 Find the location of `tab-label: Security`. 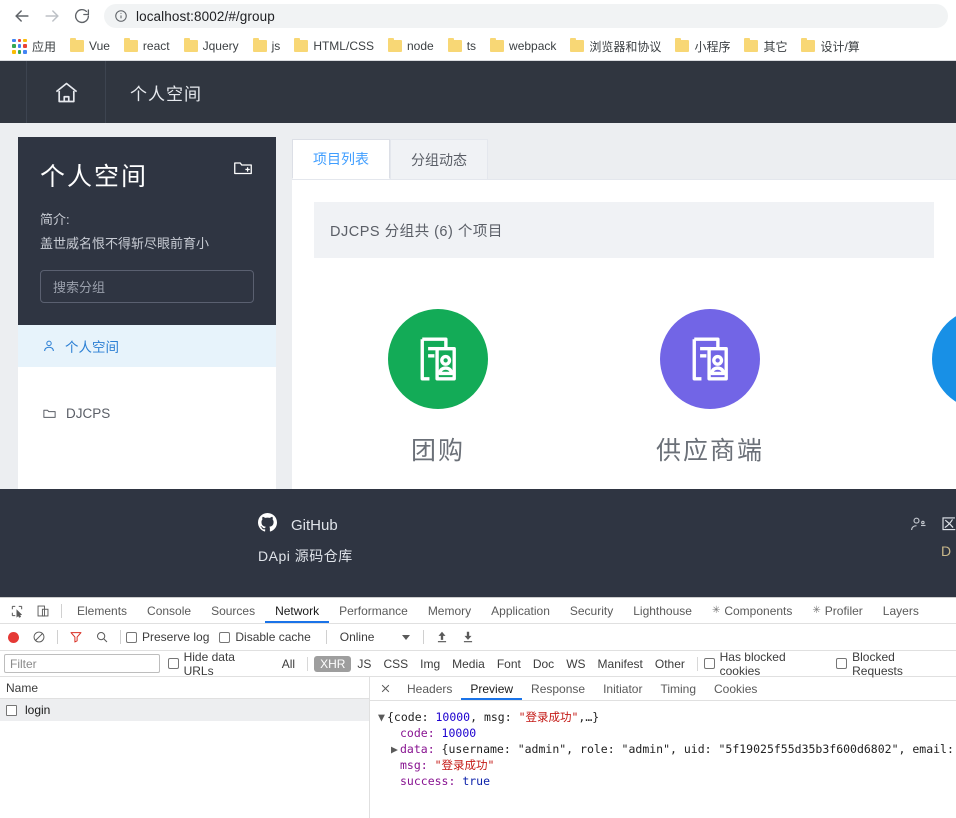

tab-label: Security is located at coordinates (591, 610).